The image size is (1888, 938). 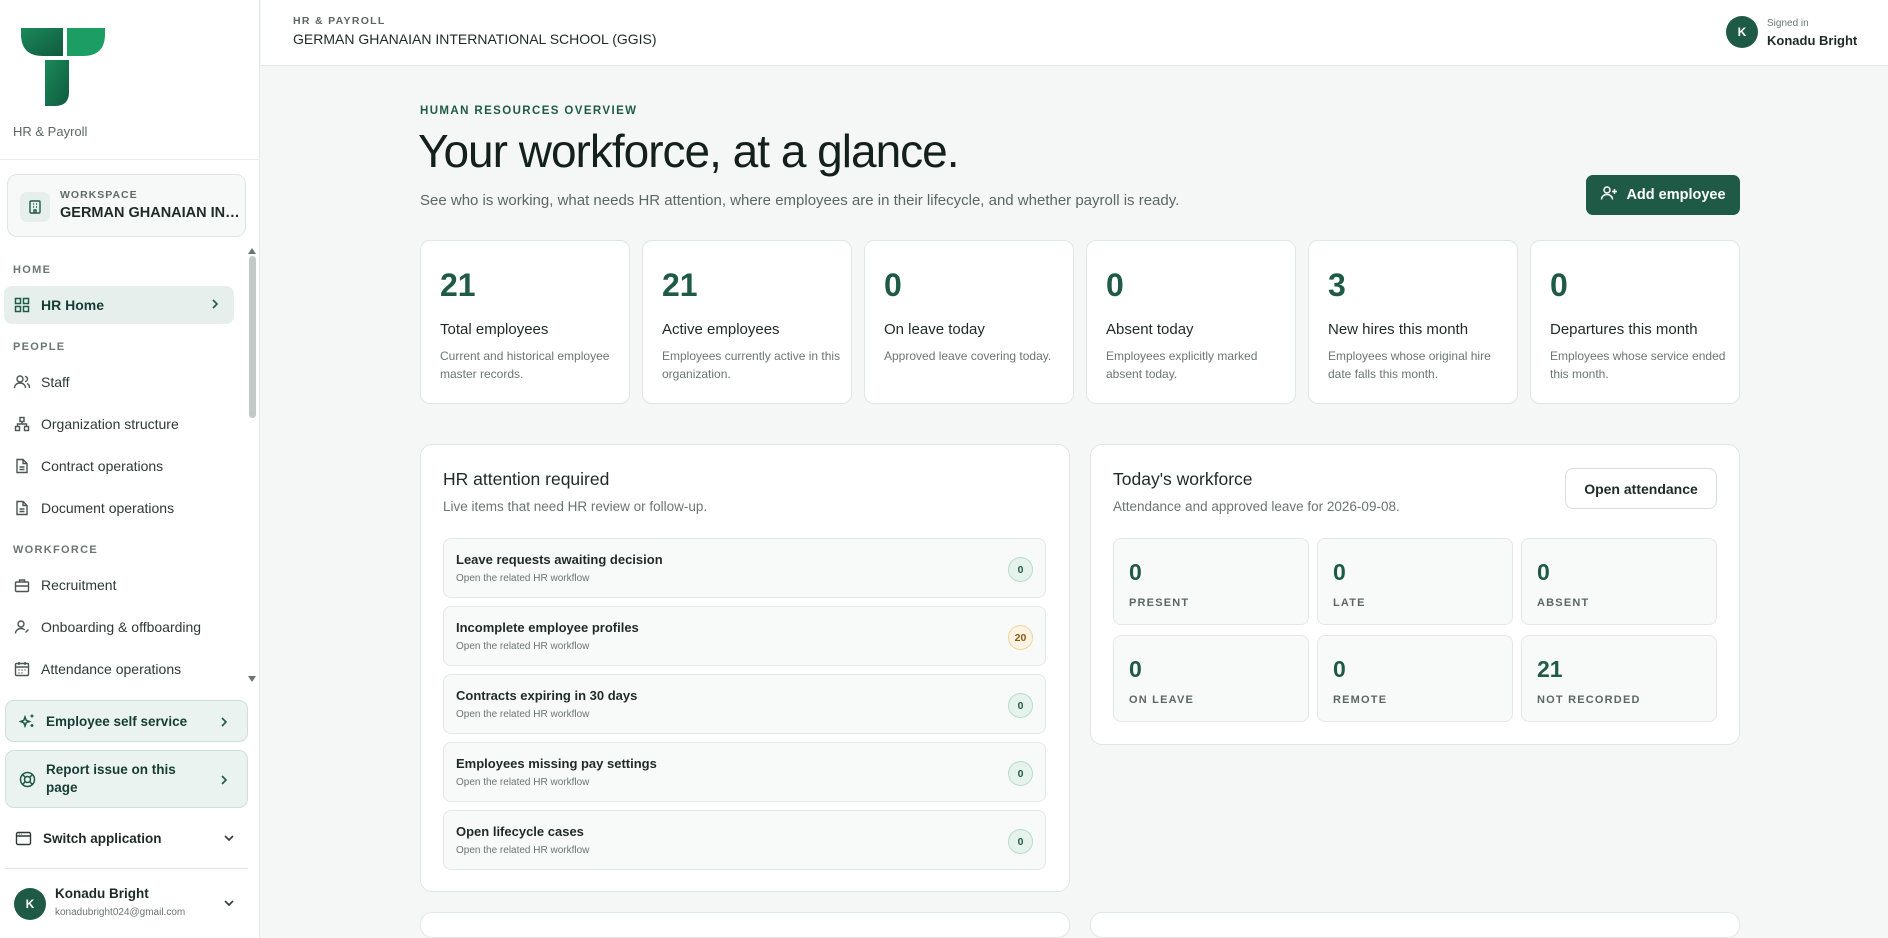 I want to click on sidebar-item-label: HR Home, so click(x=73, y=305).